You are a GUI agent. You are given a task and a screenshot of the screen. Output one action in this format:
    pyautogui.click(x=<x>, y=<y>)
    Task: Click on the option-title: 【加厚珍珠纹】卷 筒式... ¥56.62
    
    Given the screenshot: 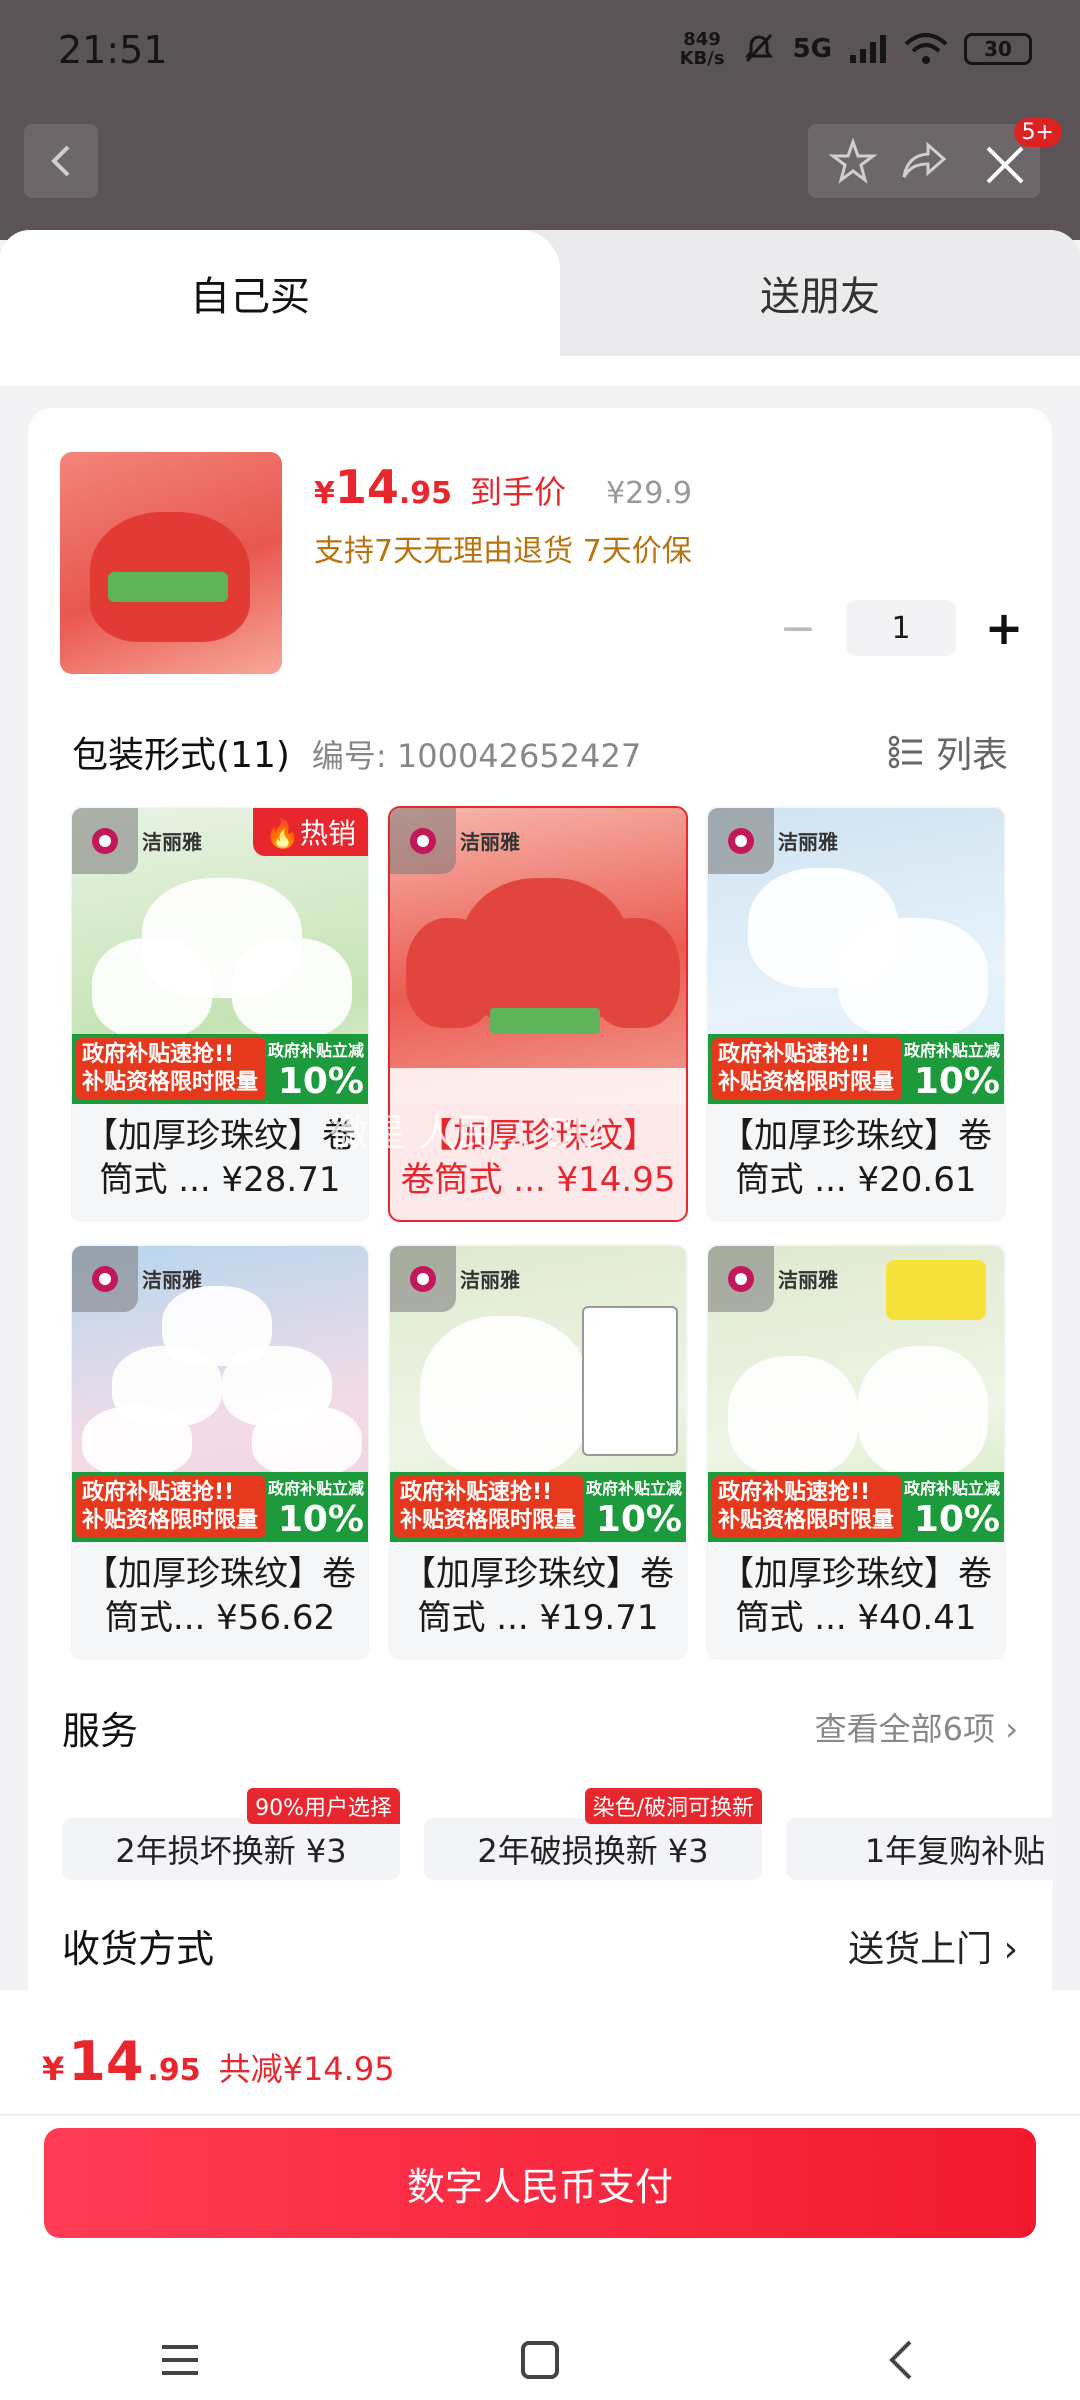 What is the action you would take?
    pyautogui.click(x=220, y=1596)
    